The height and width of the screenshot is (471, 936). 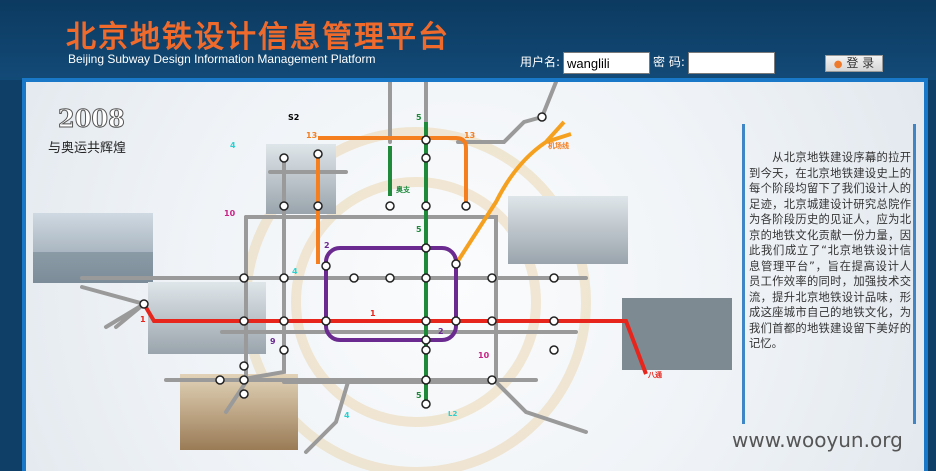 I want to click on username-label: 用户名:, so click(x=540, y=62).